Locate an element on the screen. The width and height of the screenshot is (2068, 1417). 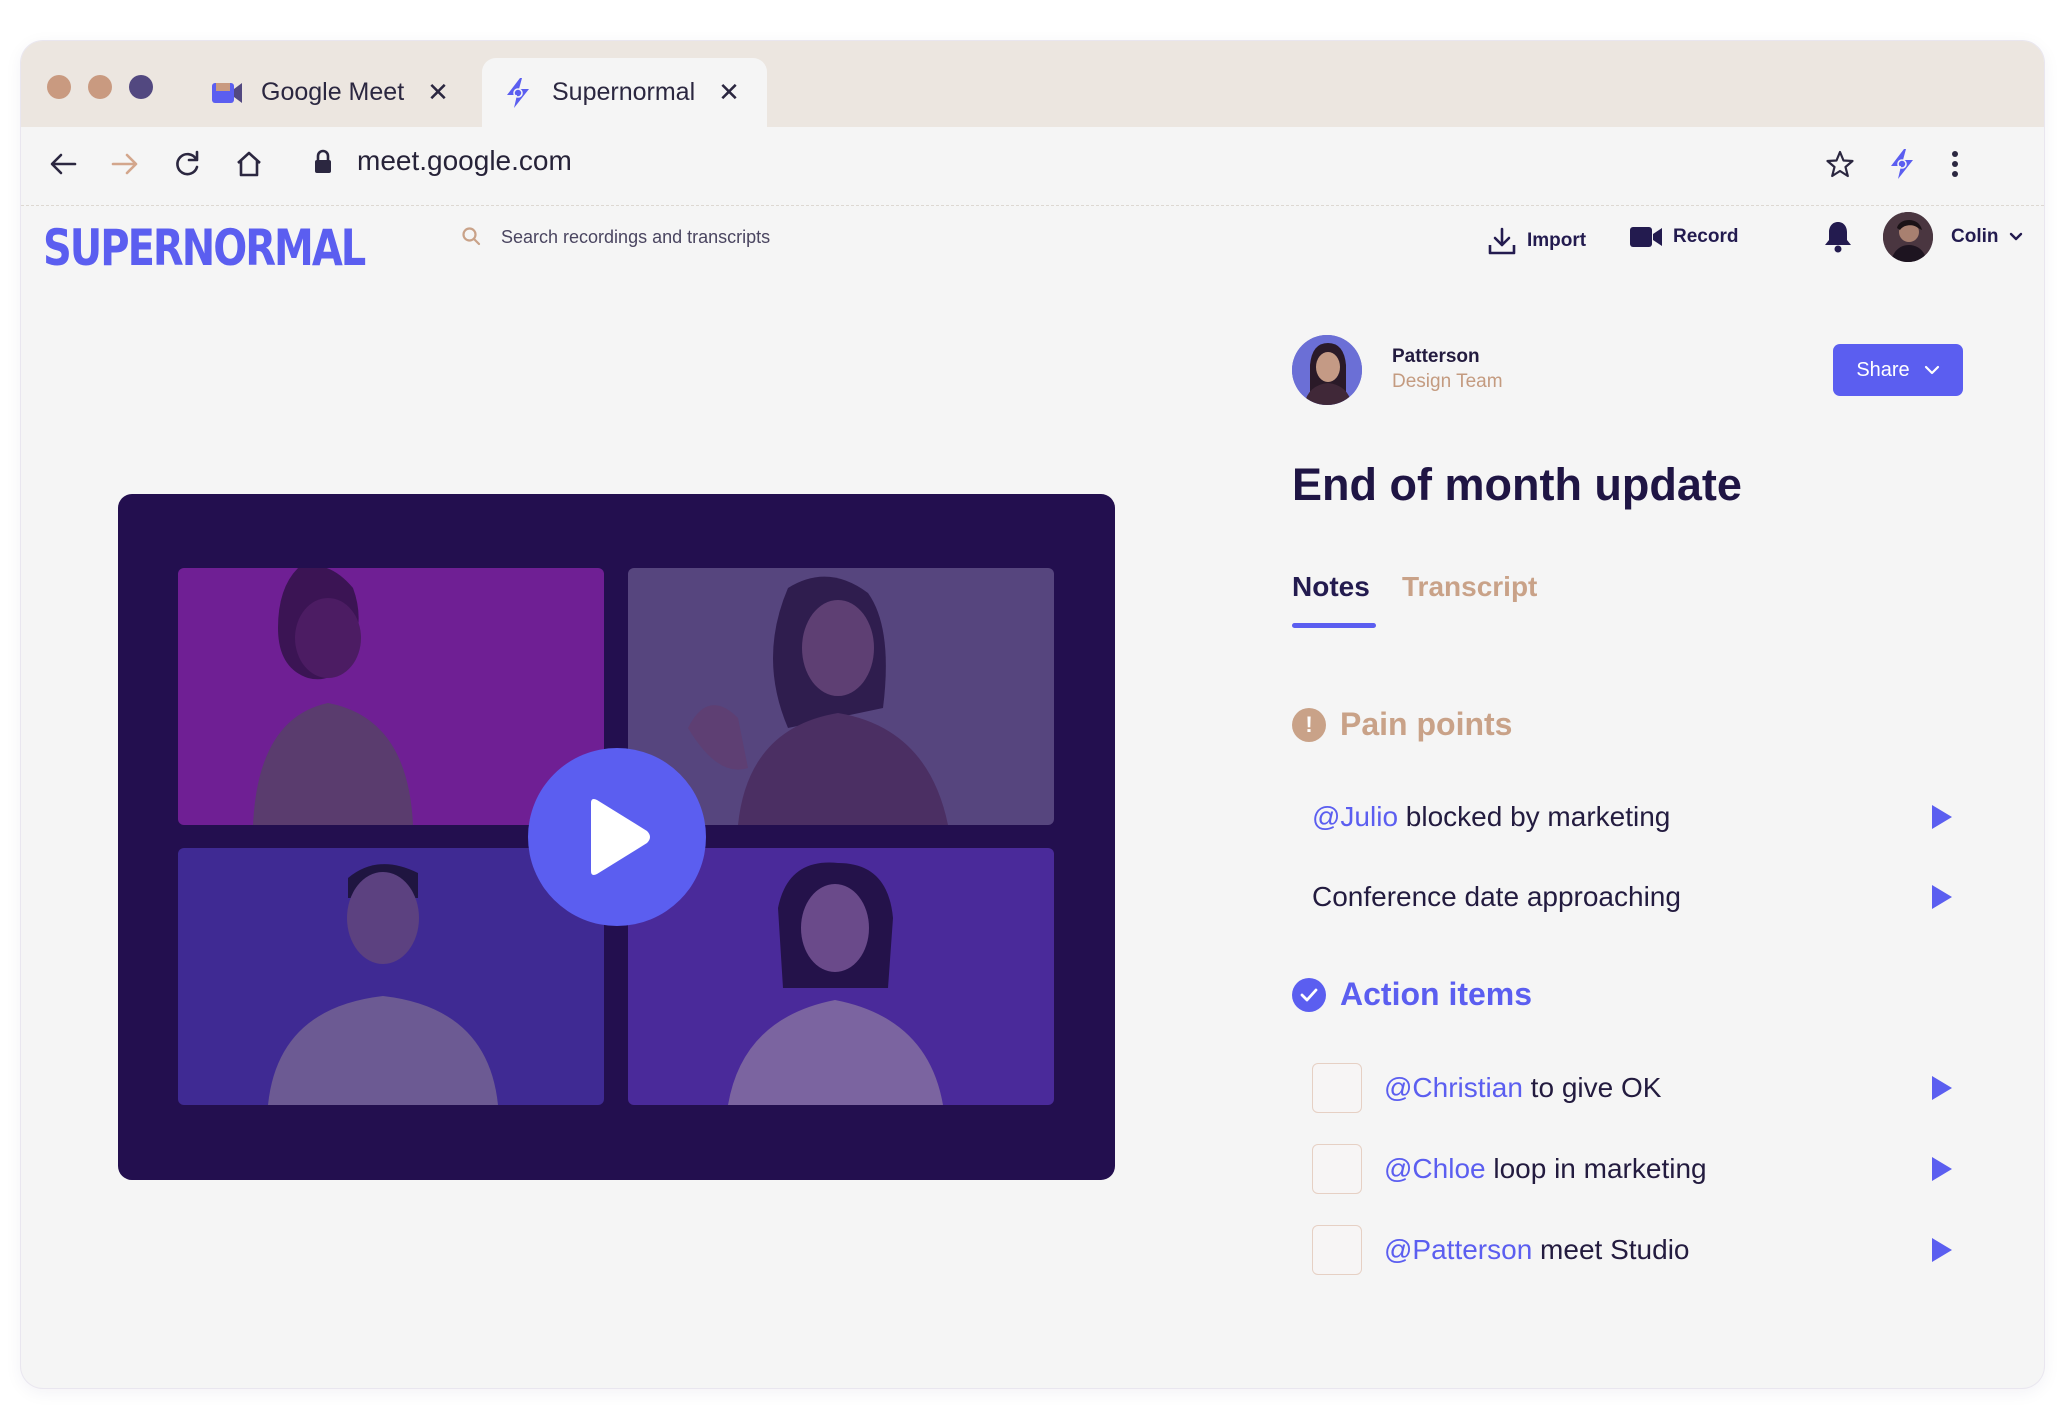
back-arrow-icon is located at coordinates (63, 164).